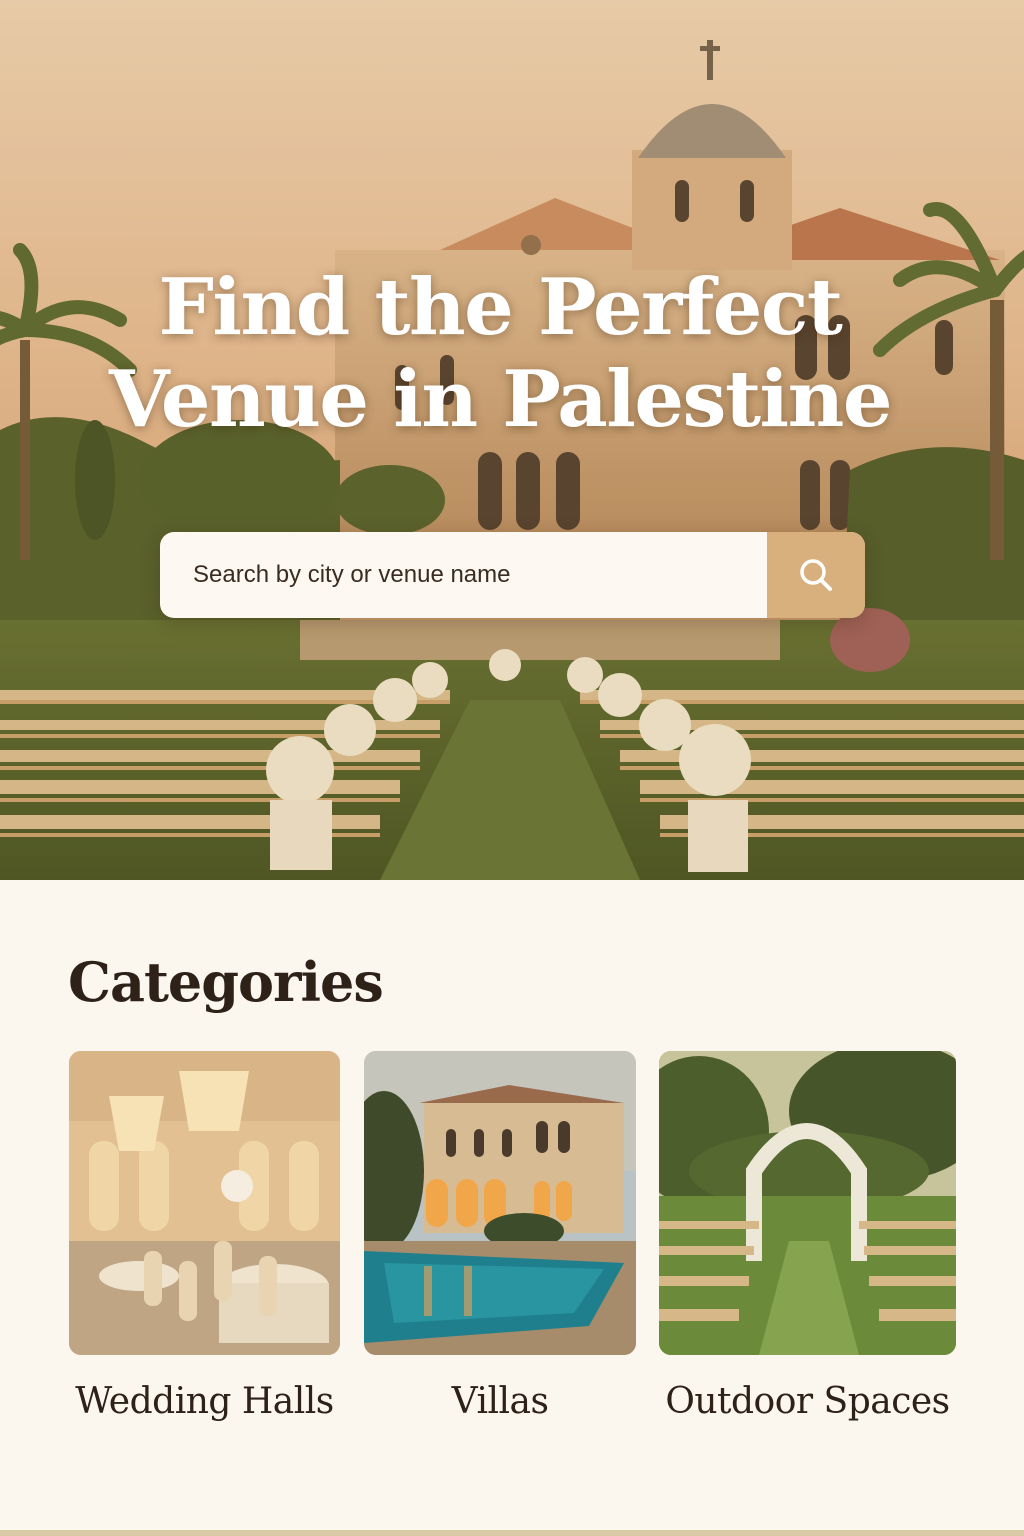 The width and height of the screenshot is (1024, 1536). I want to click on category-label: Wedding Halls, so click(204, 1401).